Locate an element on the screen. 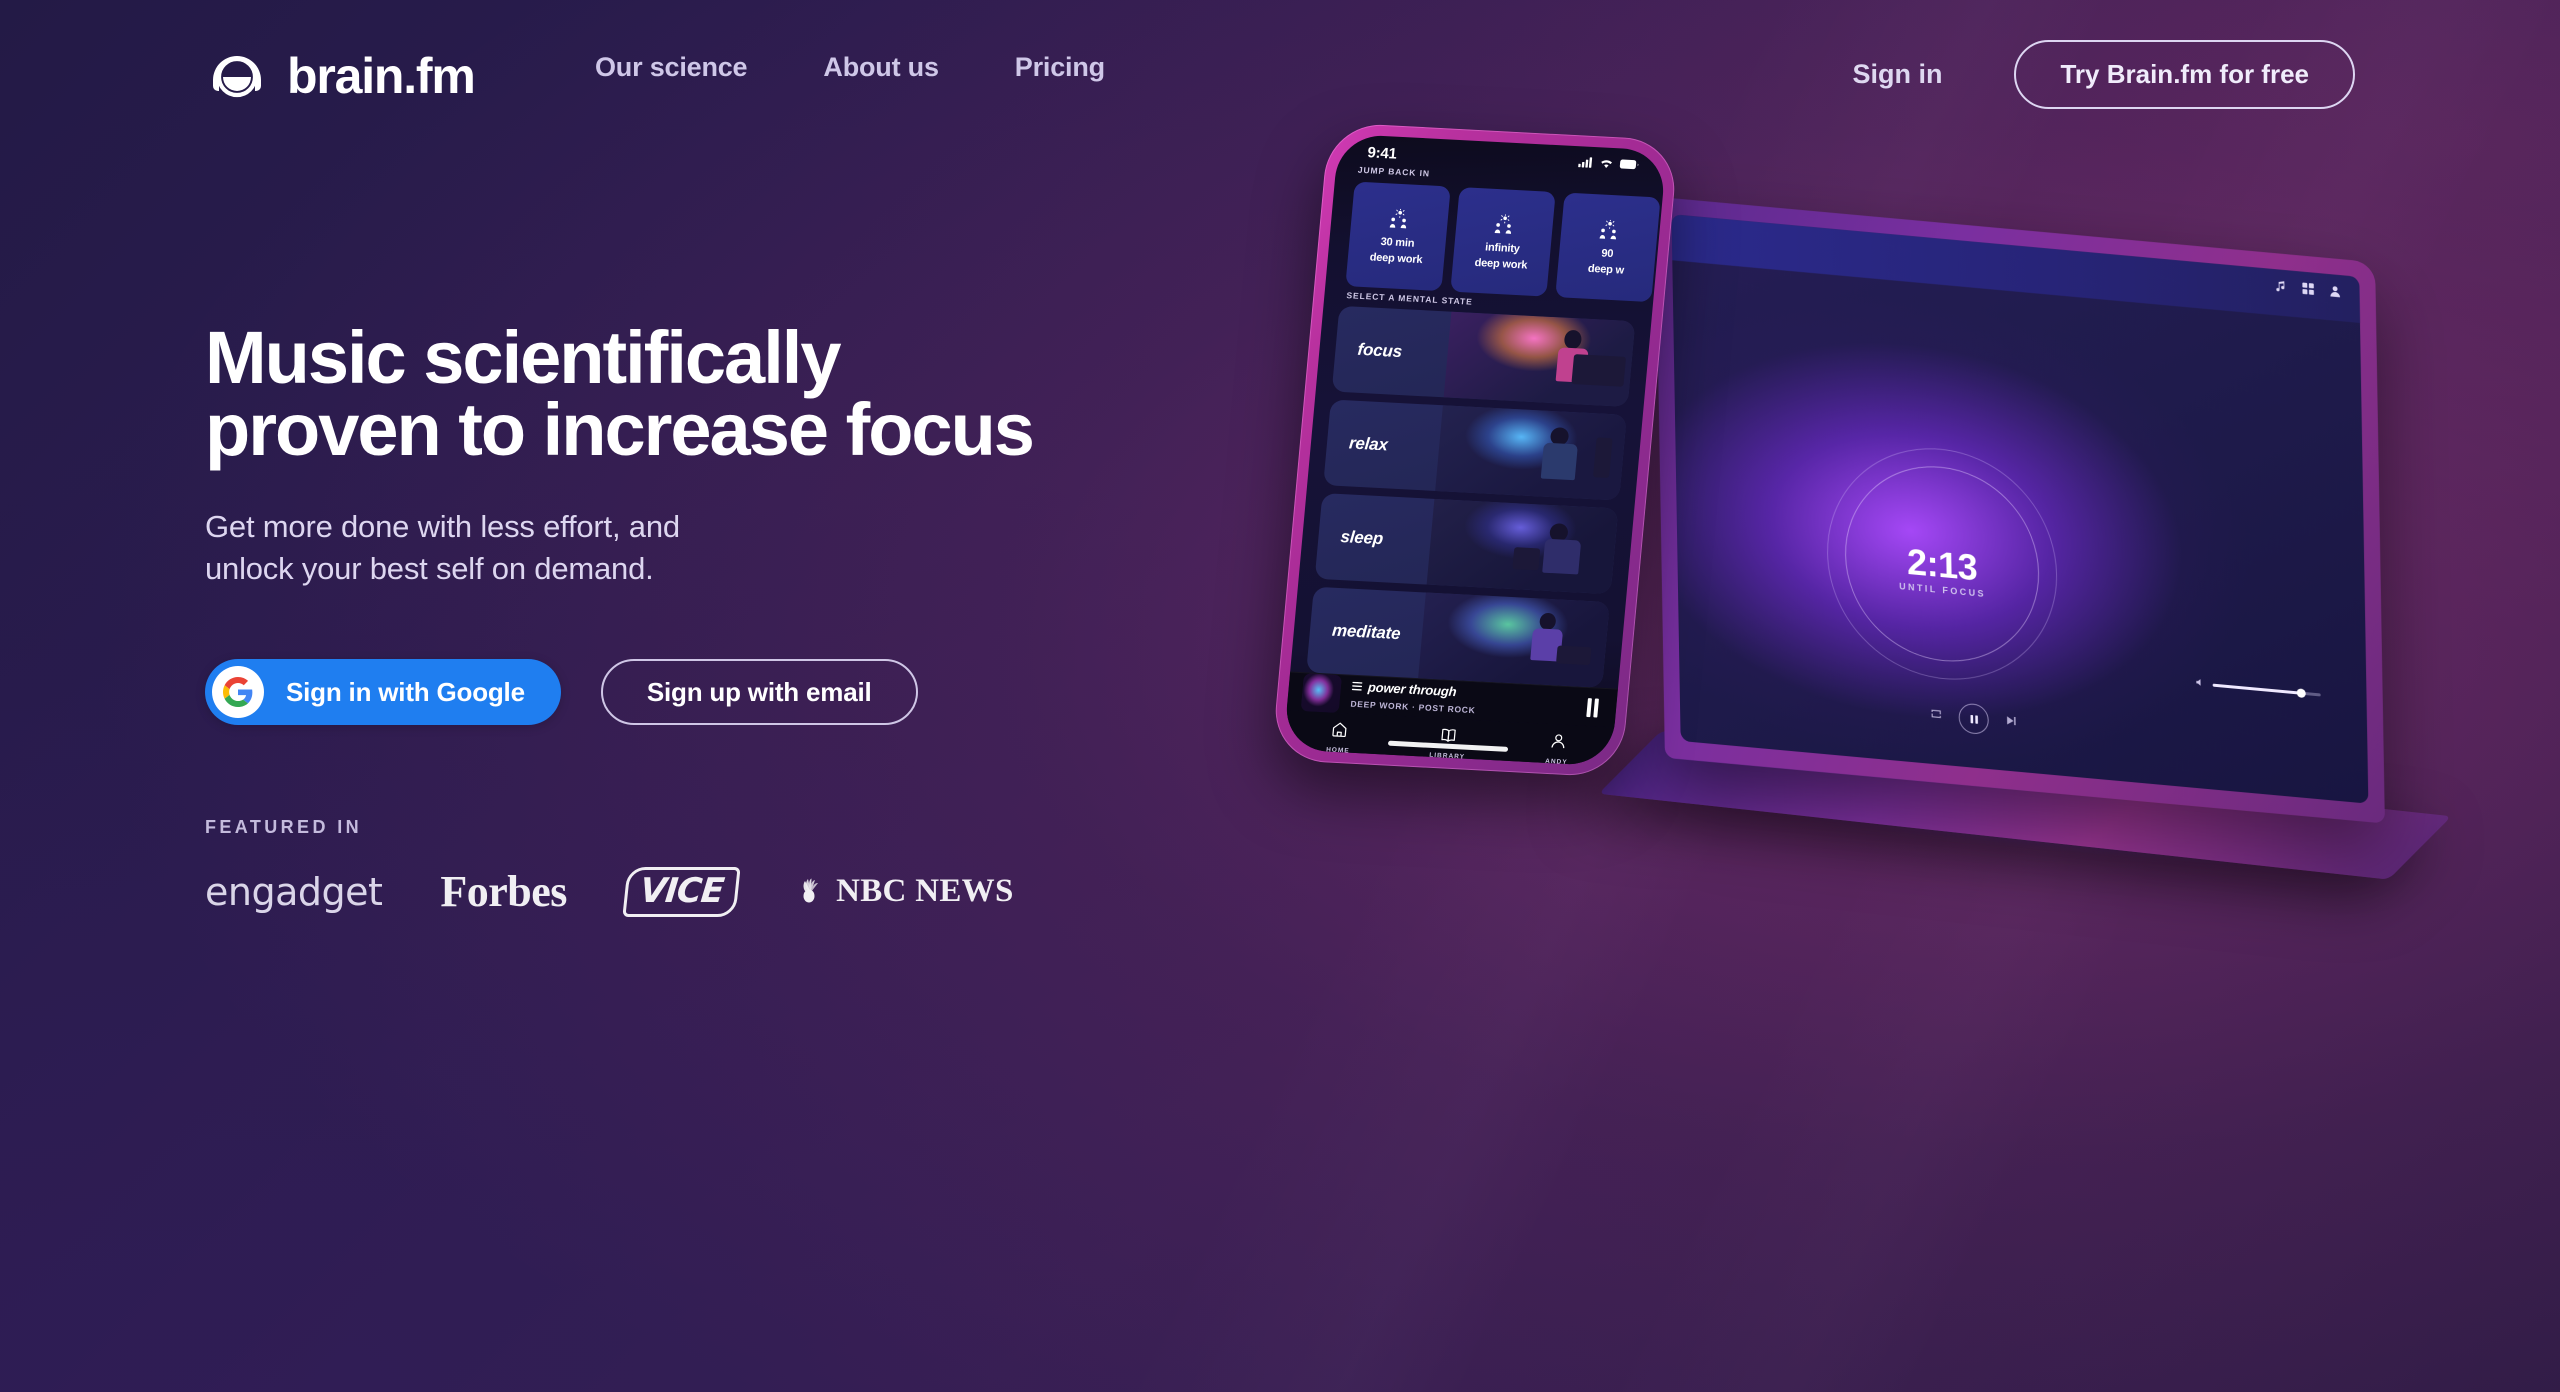 The image size is (2560, 1392). volume-fill is located at coordinates (2259, 689).